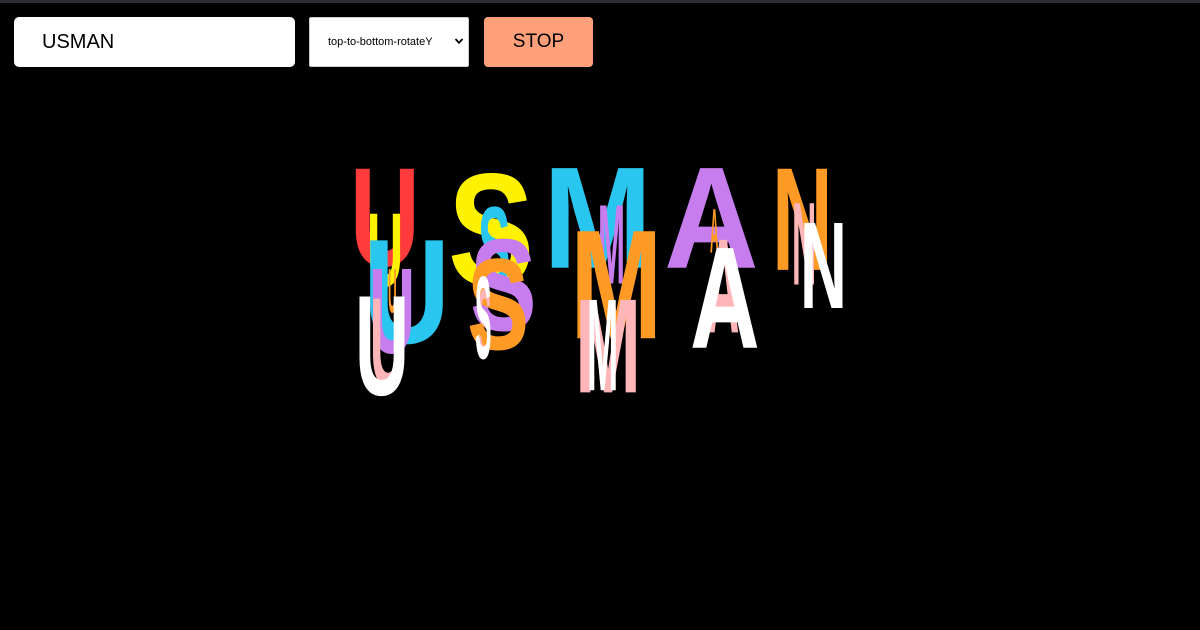  I want to click on controls-bar: top-to-bottom-rotateY STOP, so click(600, 40).